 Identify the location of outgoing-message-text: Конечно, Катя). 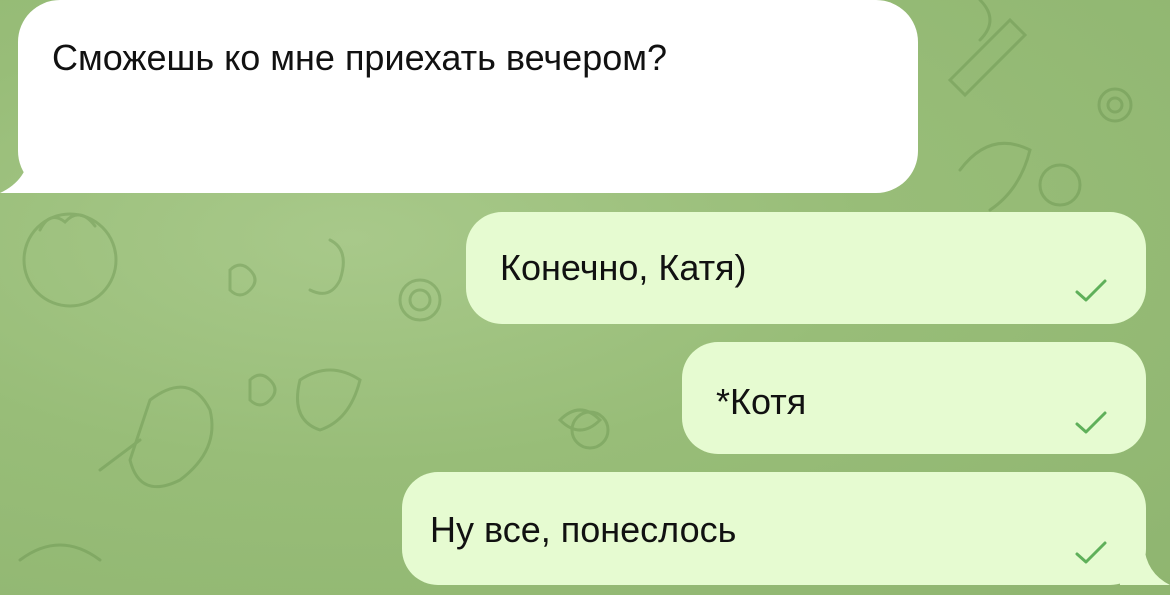
(623, 267).